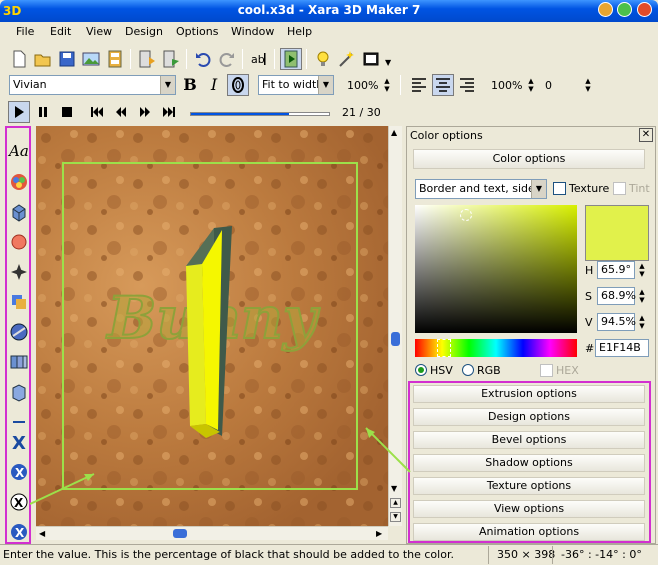  I want to click on animation-options-button: Animation options, so click(529, 532).